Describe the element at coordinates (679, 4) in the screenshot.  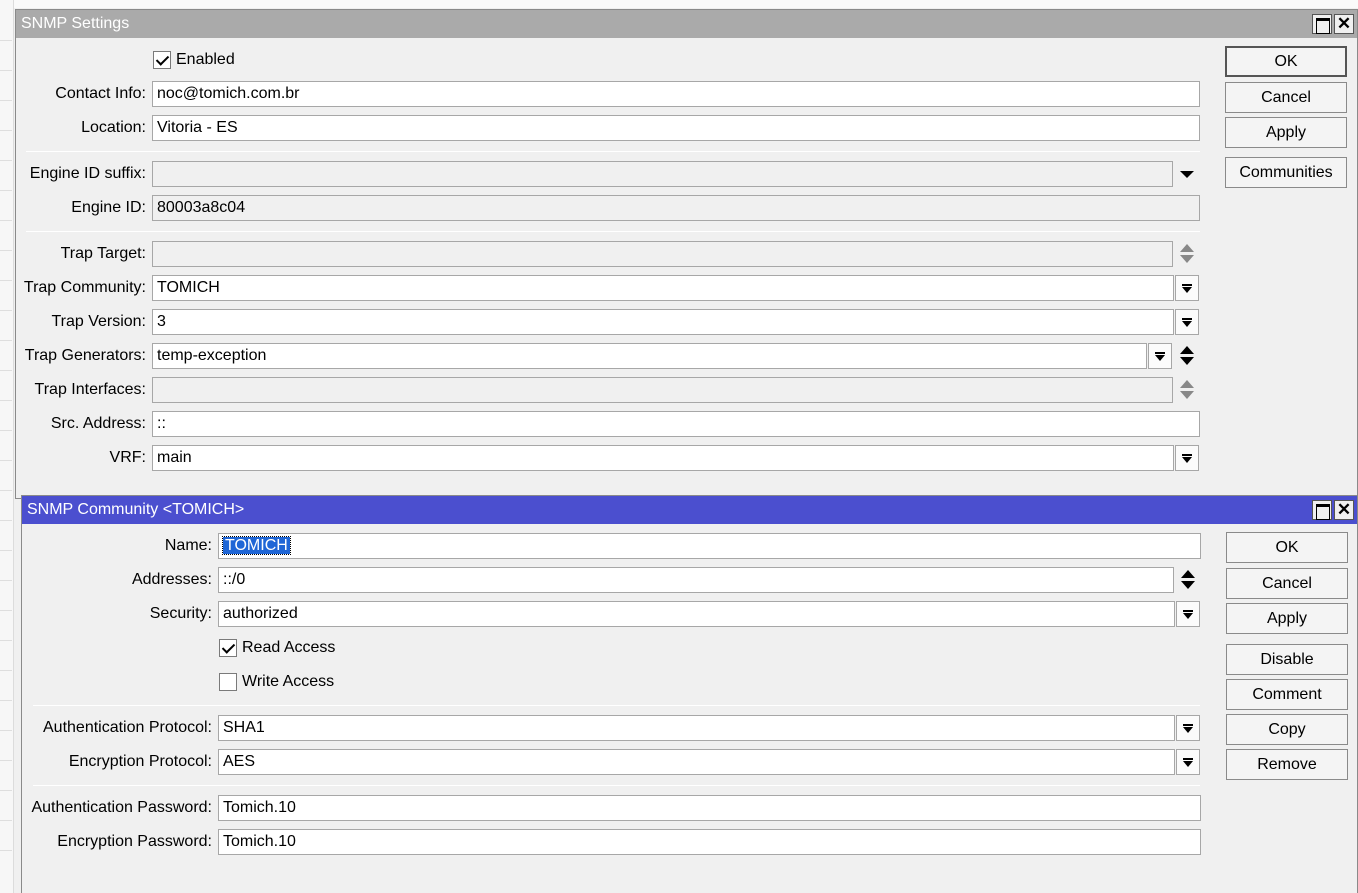
I see `desktop-background` at that location.